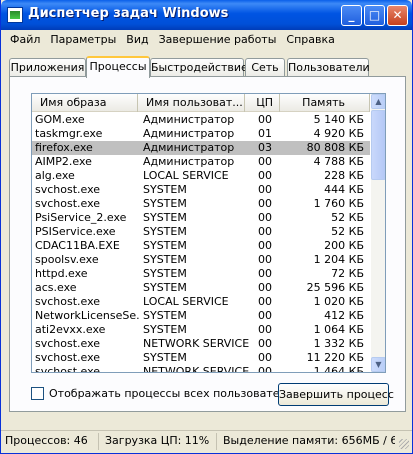 This screenshot has width=413, height=454. I want to click on process-memory: 1 464 КБ, so click(338, 369).